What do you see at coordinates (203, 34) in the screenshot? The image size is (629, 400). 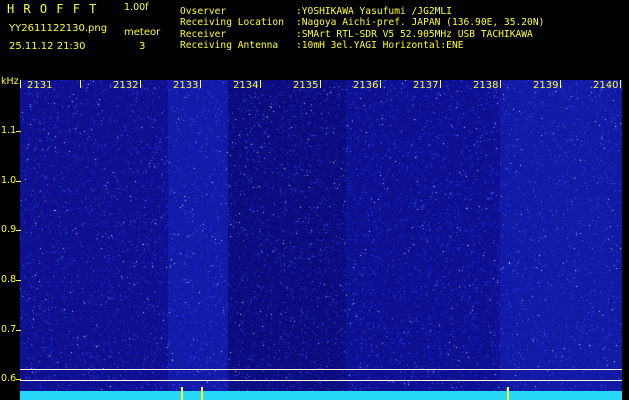 I see `receiver-label: Receiver` at bounding box center [203, 34].